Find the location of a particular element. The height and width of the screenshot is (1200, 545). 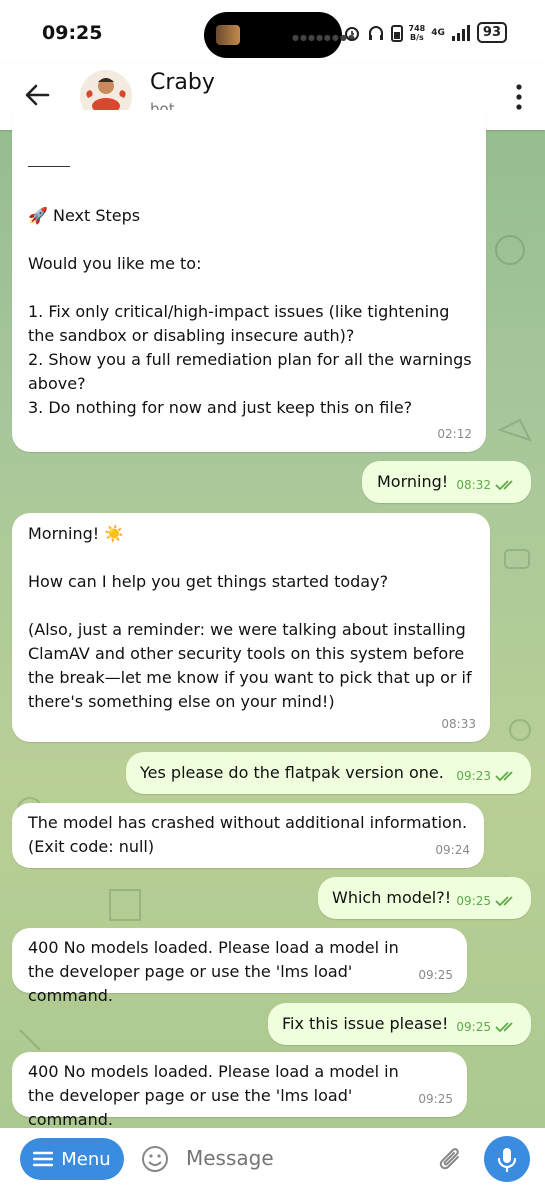

message-time: 02:12 is located at coordinates (454, 434).